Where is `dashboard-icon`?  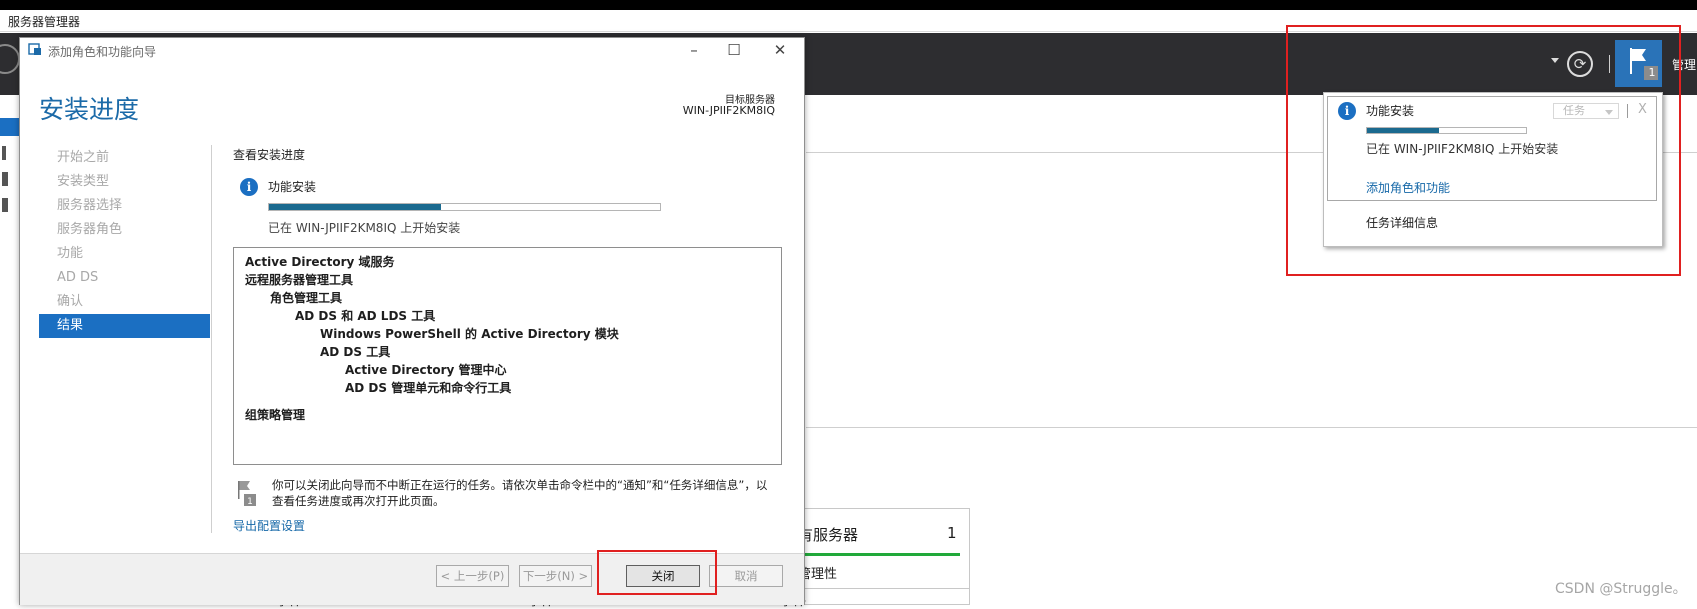
dashboard-icon is located at coordinates (10, 127).